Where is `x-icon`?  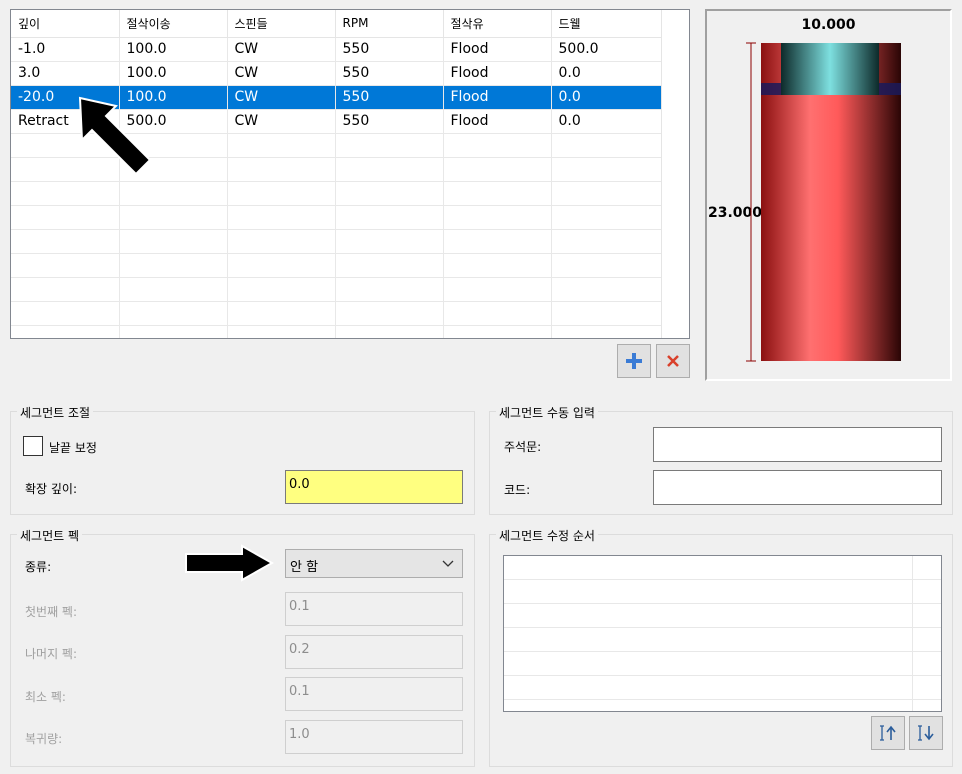
x-icon is located at coordinates (673, 361).